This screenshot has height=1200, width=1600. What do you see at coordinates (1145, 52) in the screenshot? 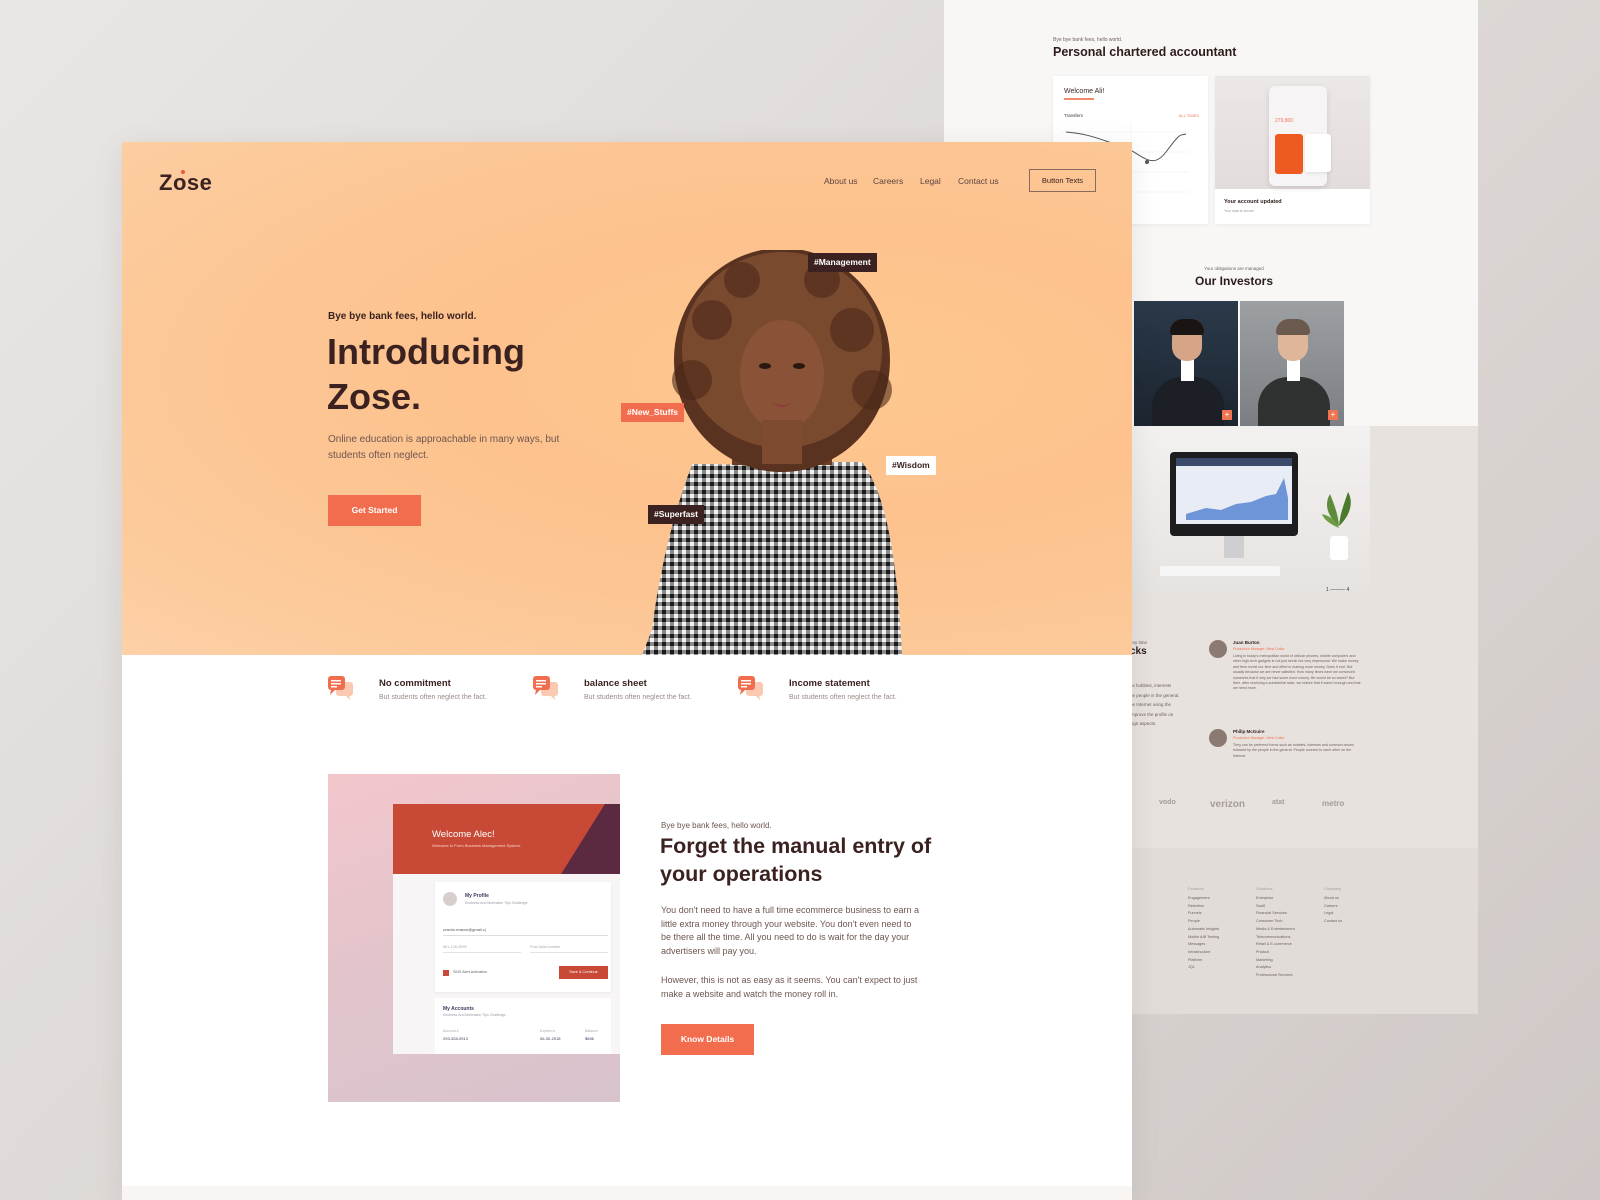
I see `section-title: Personal chartered accountant` at bounding box center [1145, 52].